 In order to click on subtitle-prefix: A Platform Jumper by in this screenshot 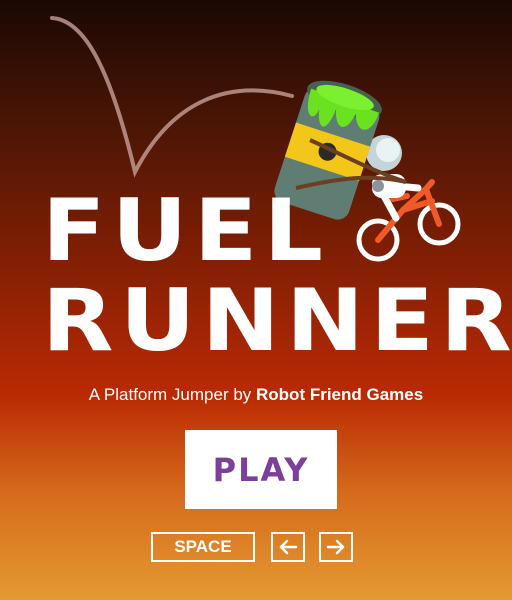, I will do `click(172, 394)`.